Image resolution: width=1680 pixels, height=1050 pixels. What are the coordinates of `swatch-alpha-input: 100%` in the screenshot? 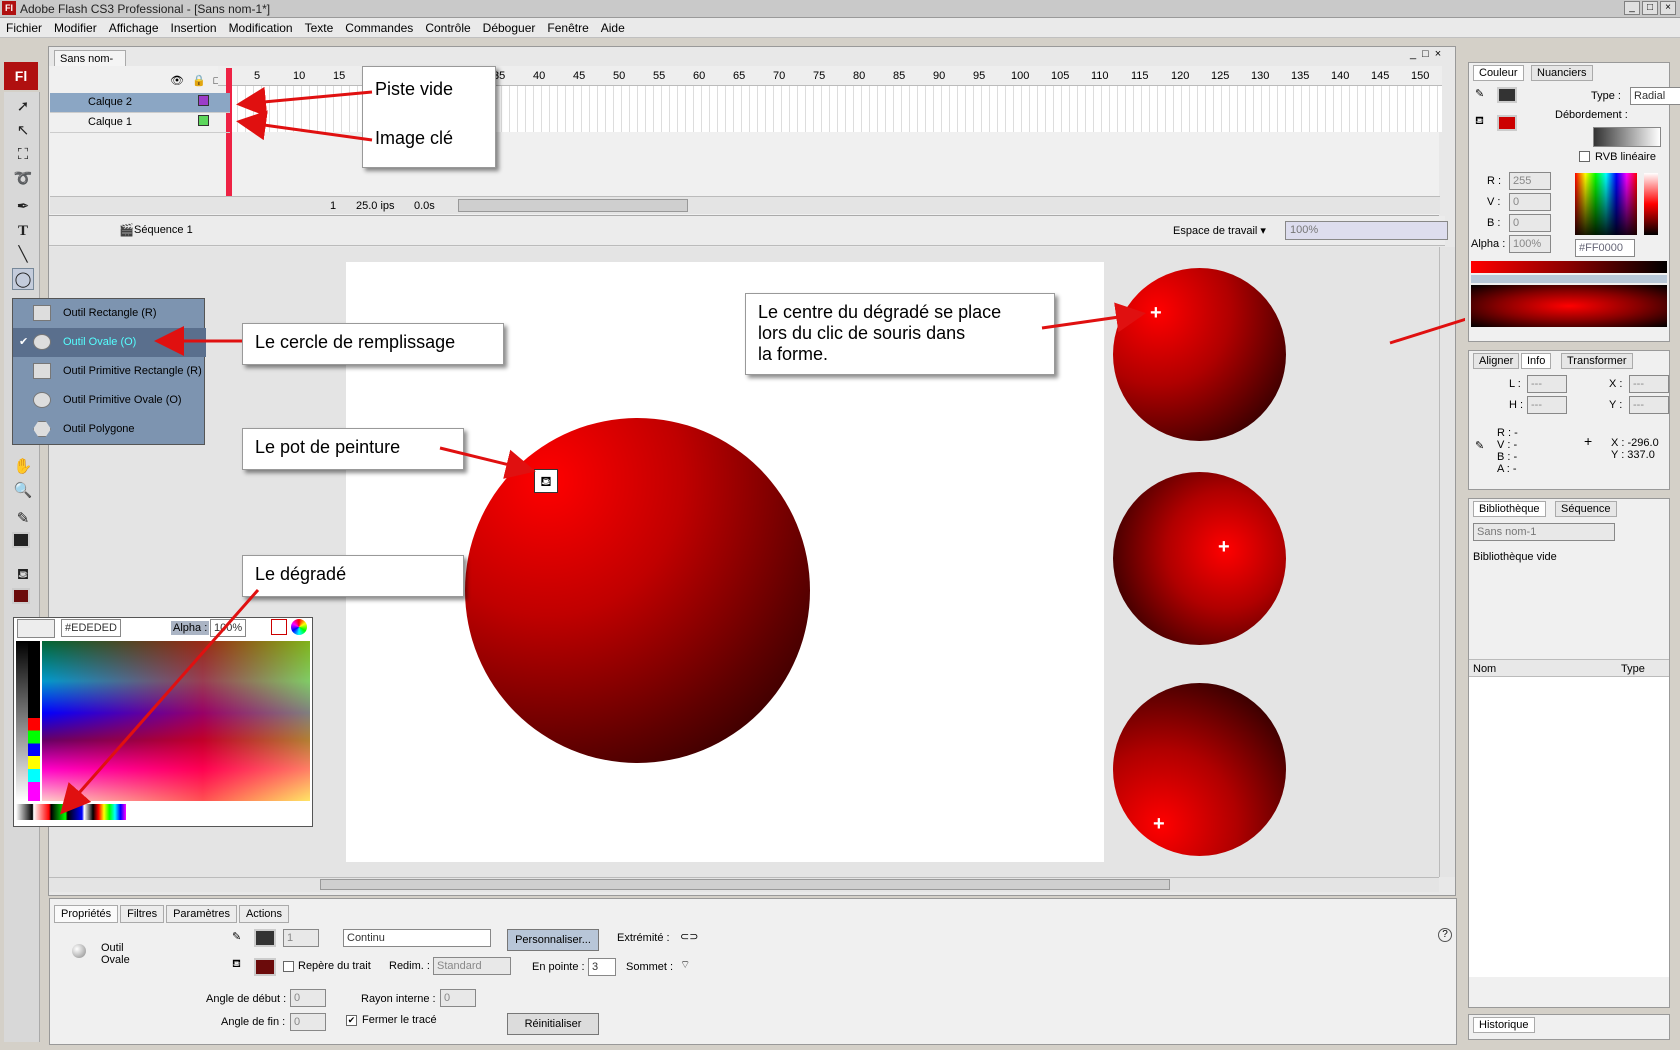 It's located at (228, 628).